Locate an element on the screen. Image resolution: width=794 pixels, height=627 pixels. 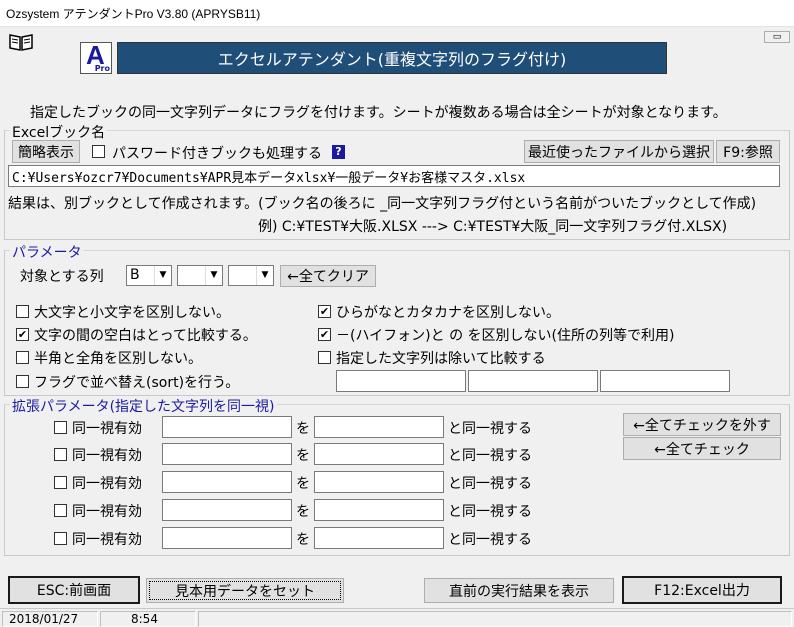
window-title: Ozsystem アテンダントPro V3.80 (APRYSB11) is located at coordinates (133, 14).